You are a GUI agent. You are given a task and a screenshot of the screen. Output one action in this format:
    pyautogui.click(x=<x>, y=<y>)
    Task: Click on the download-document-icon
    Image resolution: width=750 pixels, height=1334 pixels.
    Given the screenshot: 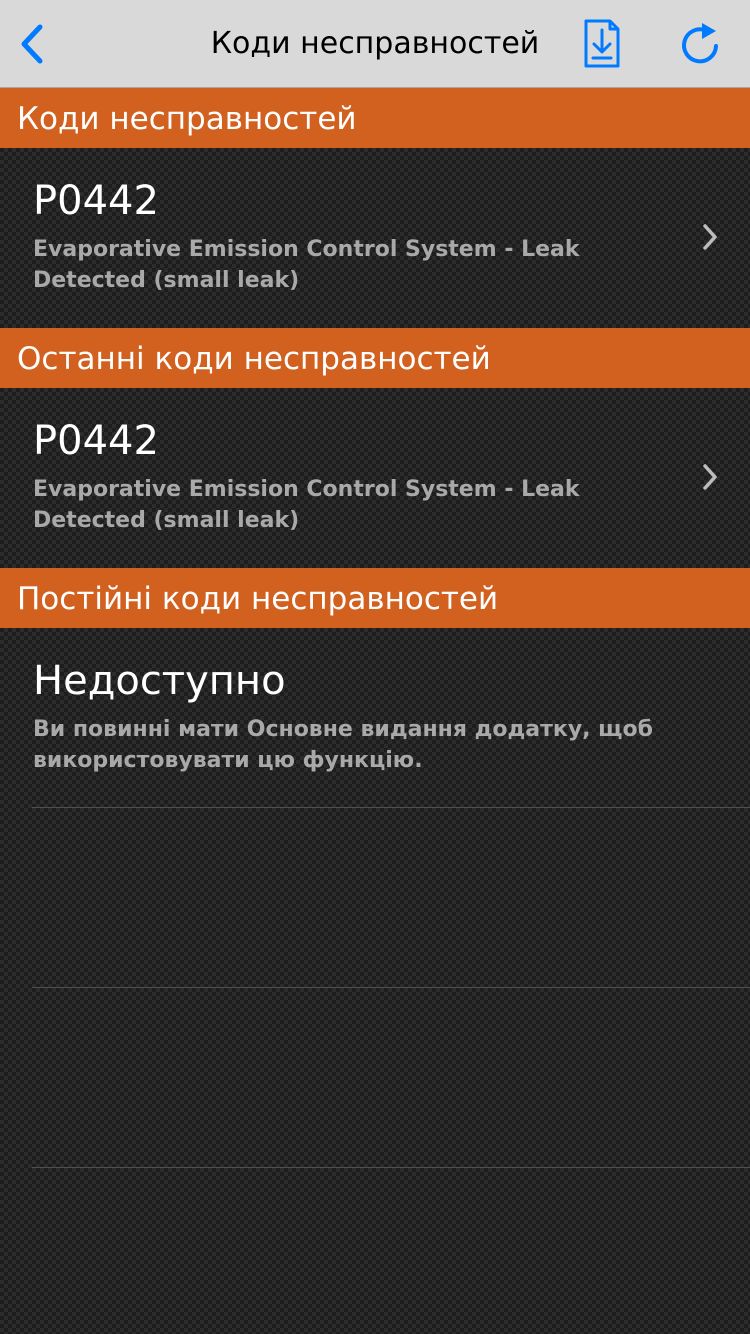 What is the action you would take?
    pyautogui.click(x=602, y=43)
    